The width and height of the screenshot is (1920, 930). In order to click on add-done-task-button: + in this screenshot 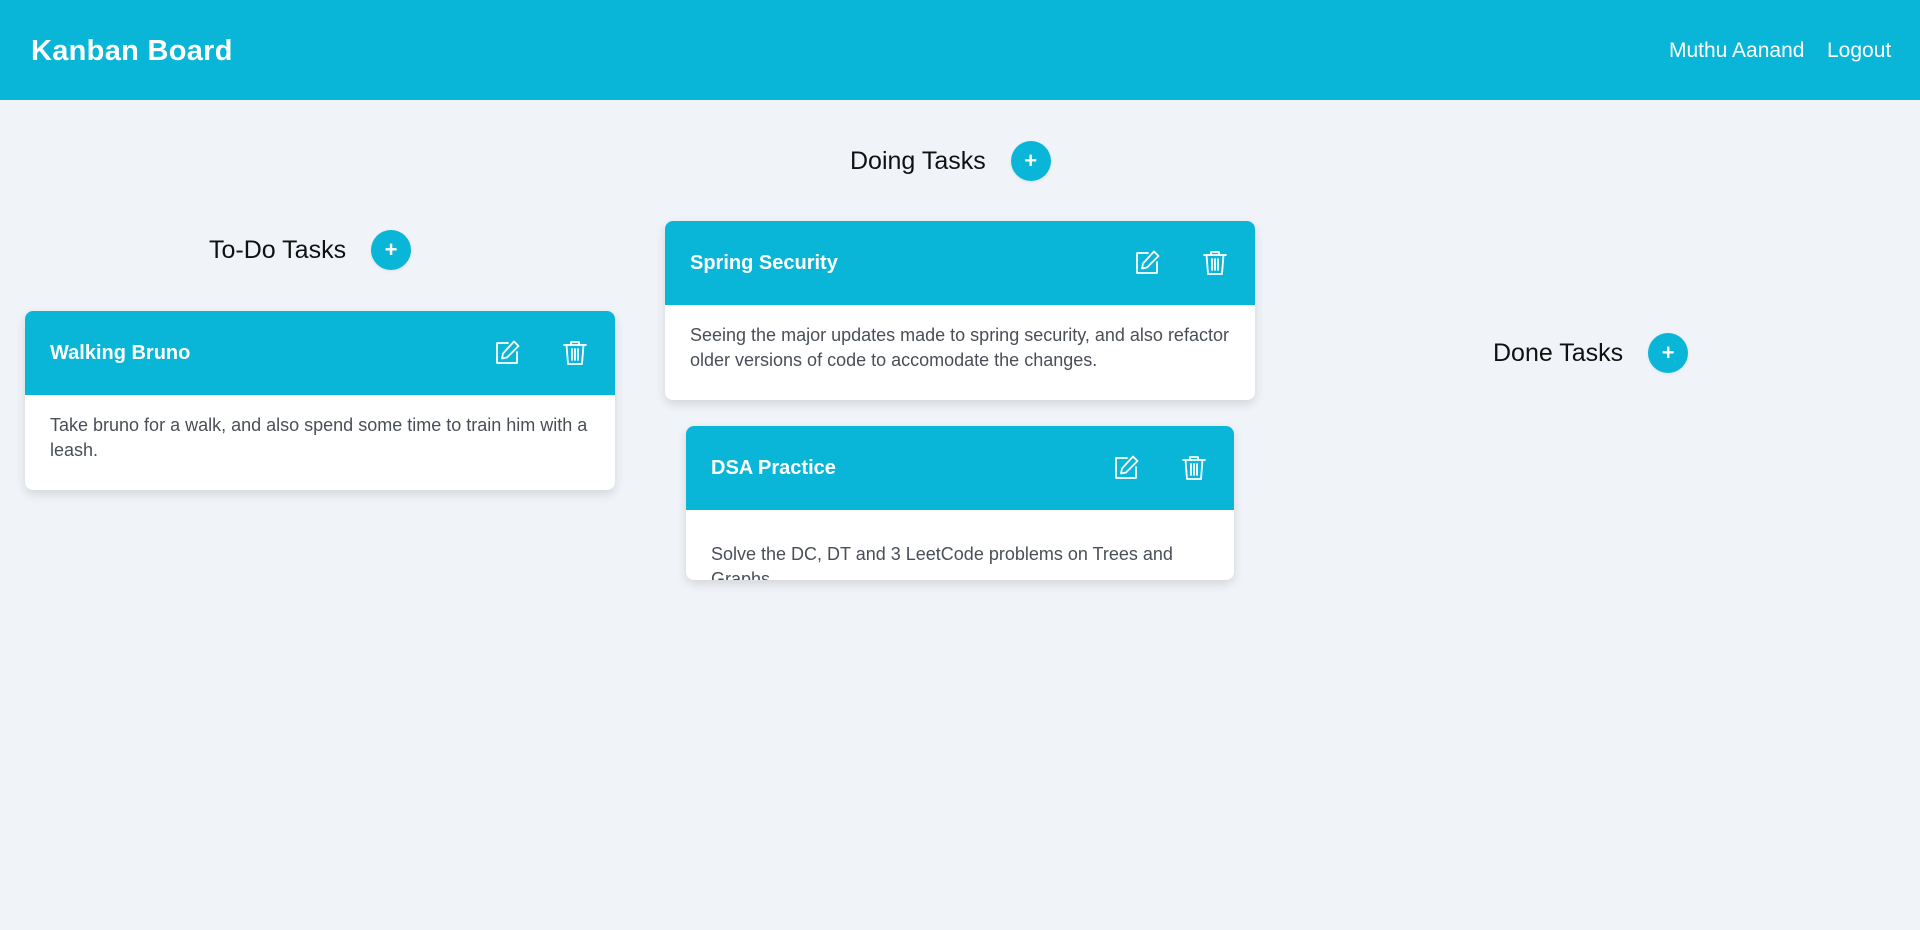, I will do `click(1668, 353)`.